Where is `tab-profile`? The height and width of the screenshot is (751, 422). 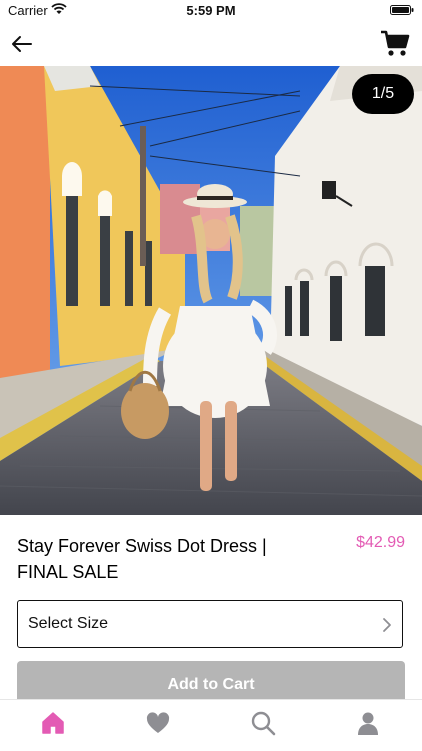 tab-profile is located at coordinates (368, 723).